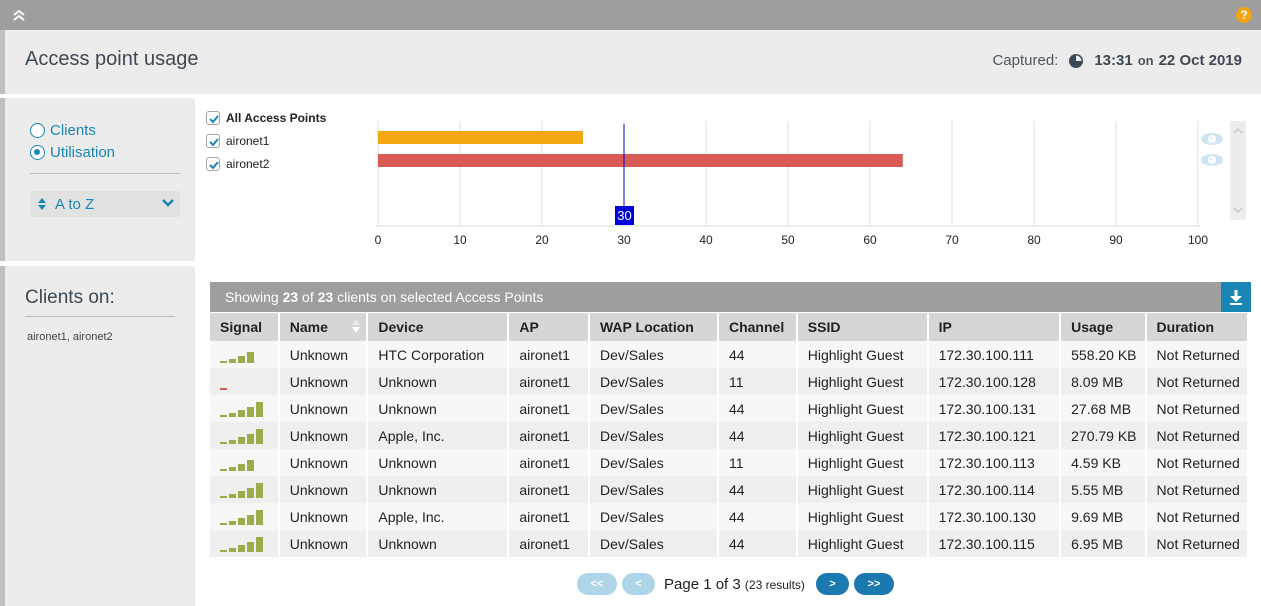 This screenshot has height=606, width=1261. I want to click on pagination: << < Page 1 of 3 (23 results) > >>, so click(735, 584).